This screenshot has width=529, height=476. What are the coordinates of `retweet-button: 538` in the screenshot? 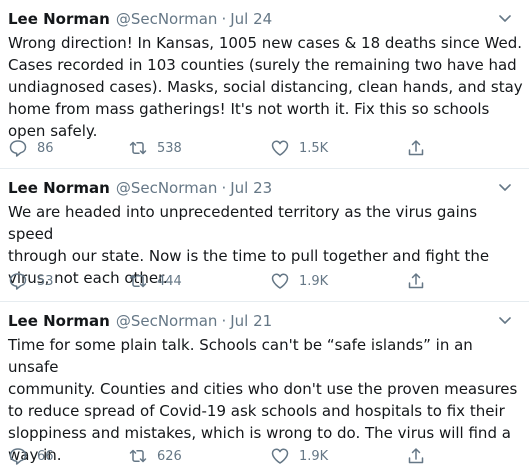 It's located at (155, 148).